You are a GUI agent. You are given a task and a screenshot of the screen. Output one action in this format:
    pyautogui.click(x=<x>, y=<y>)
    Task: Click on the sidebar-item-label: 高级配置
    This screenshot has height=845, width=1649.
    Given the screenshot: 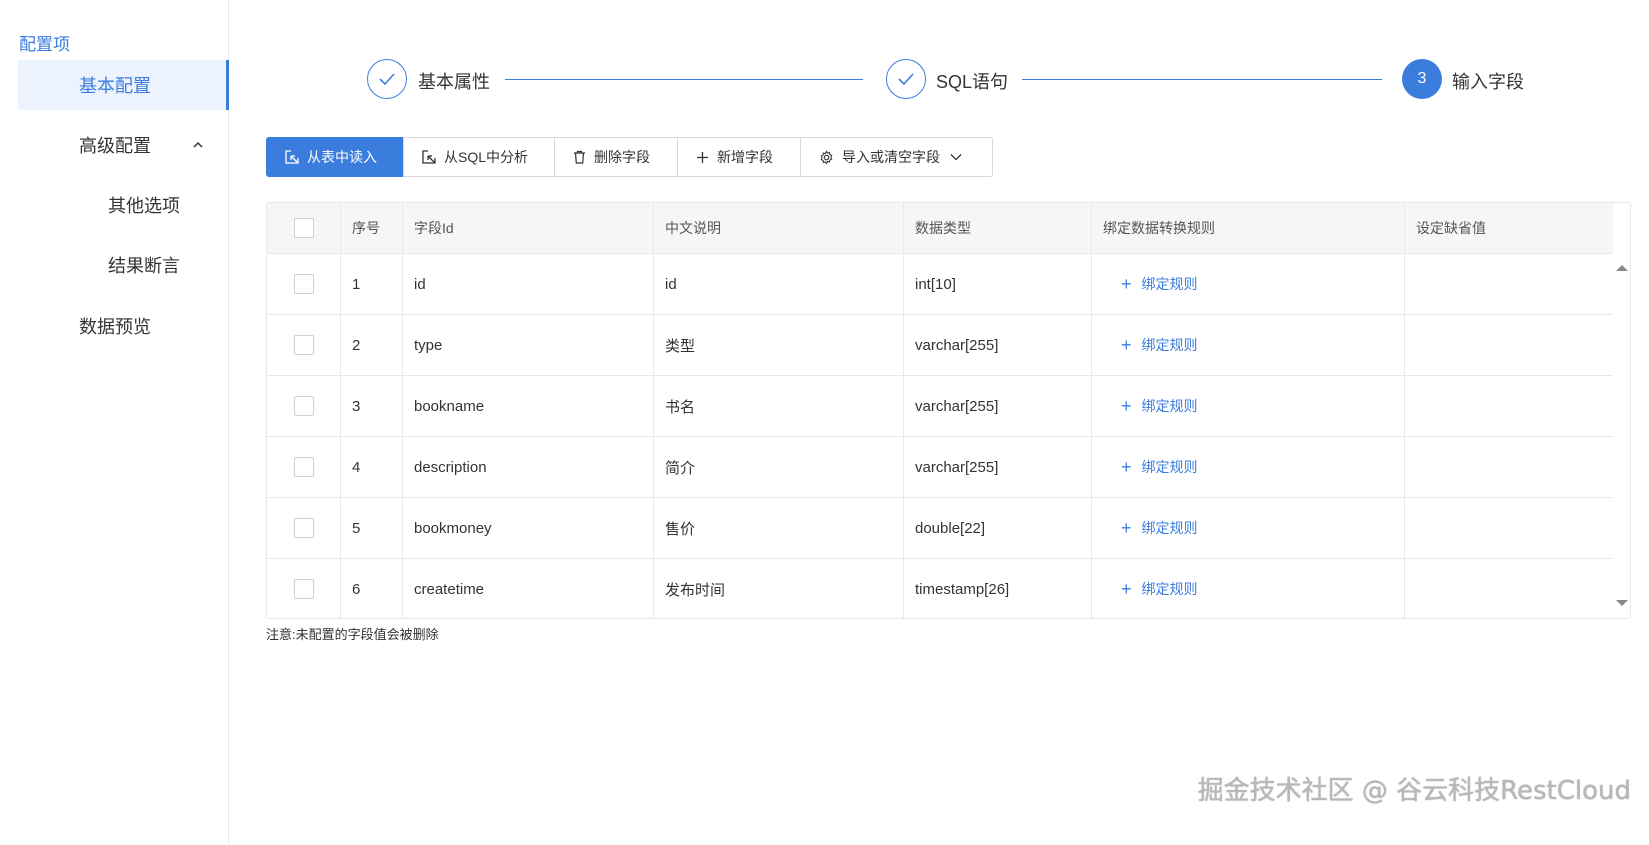 What is the action you would take?
    pyautogui.click(x=115, y=146)
    